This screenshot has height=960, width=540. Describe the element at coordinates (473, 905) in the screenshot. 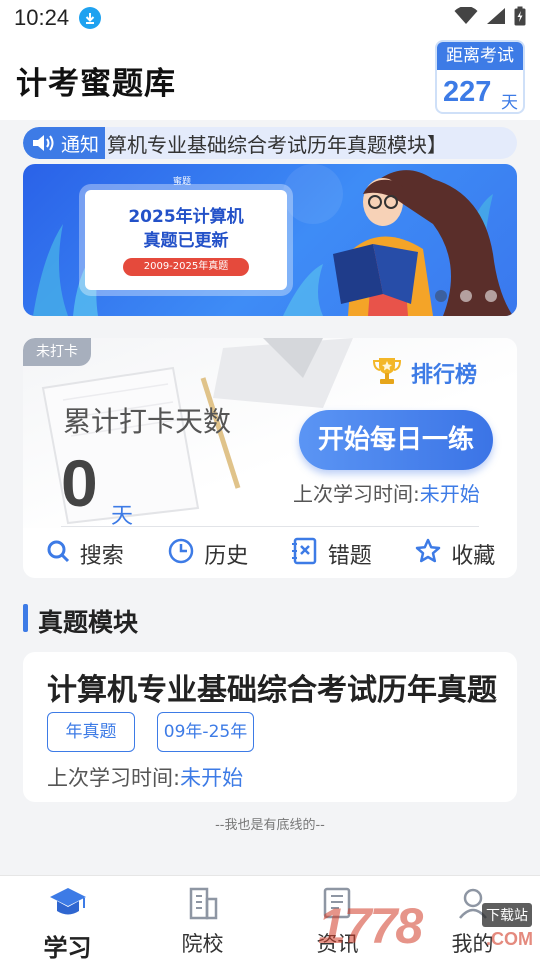

I see `user-icon` at that location.